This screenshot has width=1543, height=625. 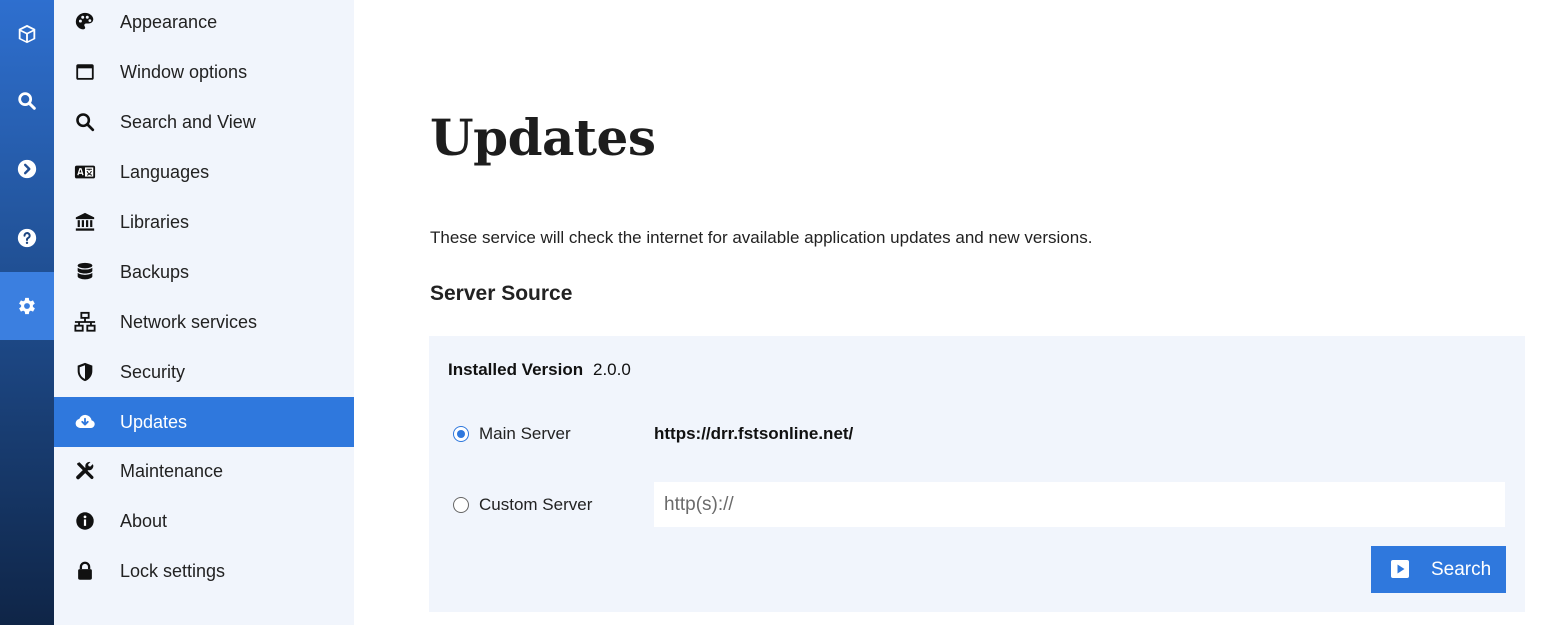 I want to click on nav-item-search-and-view: Search and View, so click(x=204, y=122).